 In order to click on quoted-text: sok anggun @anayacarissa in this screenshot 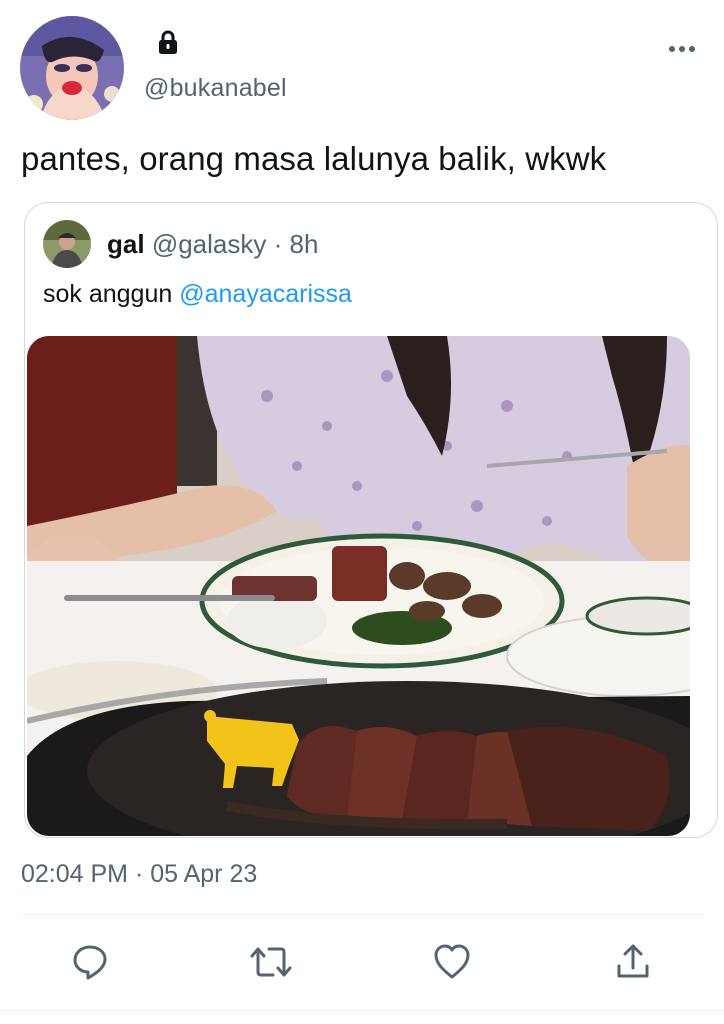, I will do `click(197, 294)`.